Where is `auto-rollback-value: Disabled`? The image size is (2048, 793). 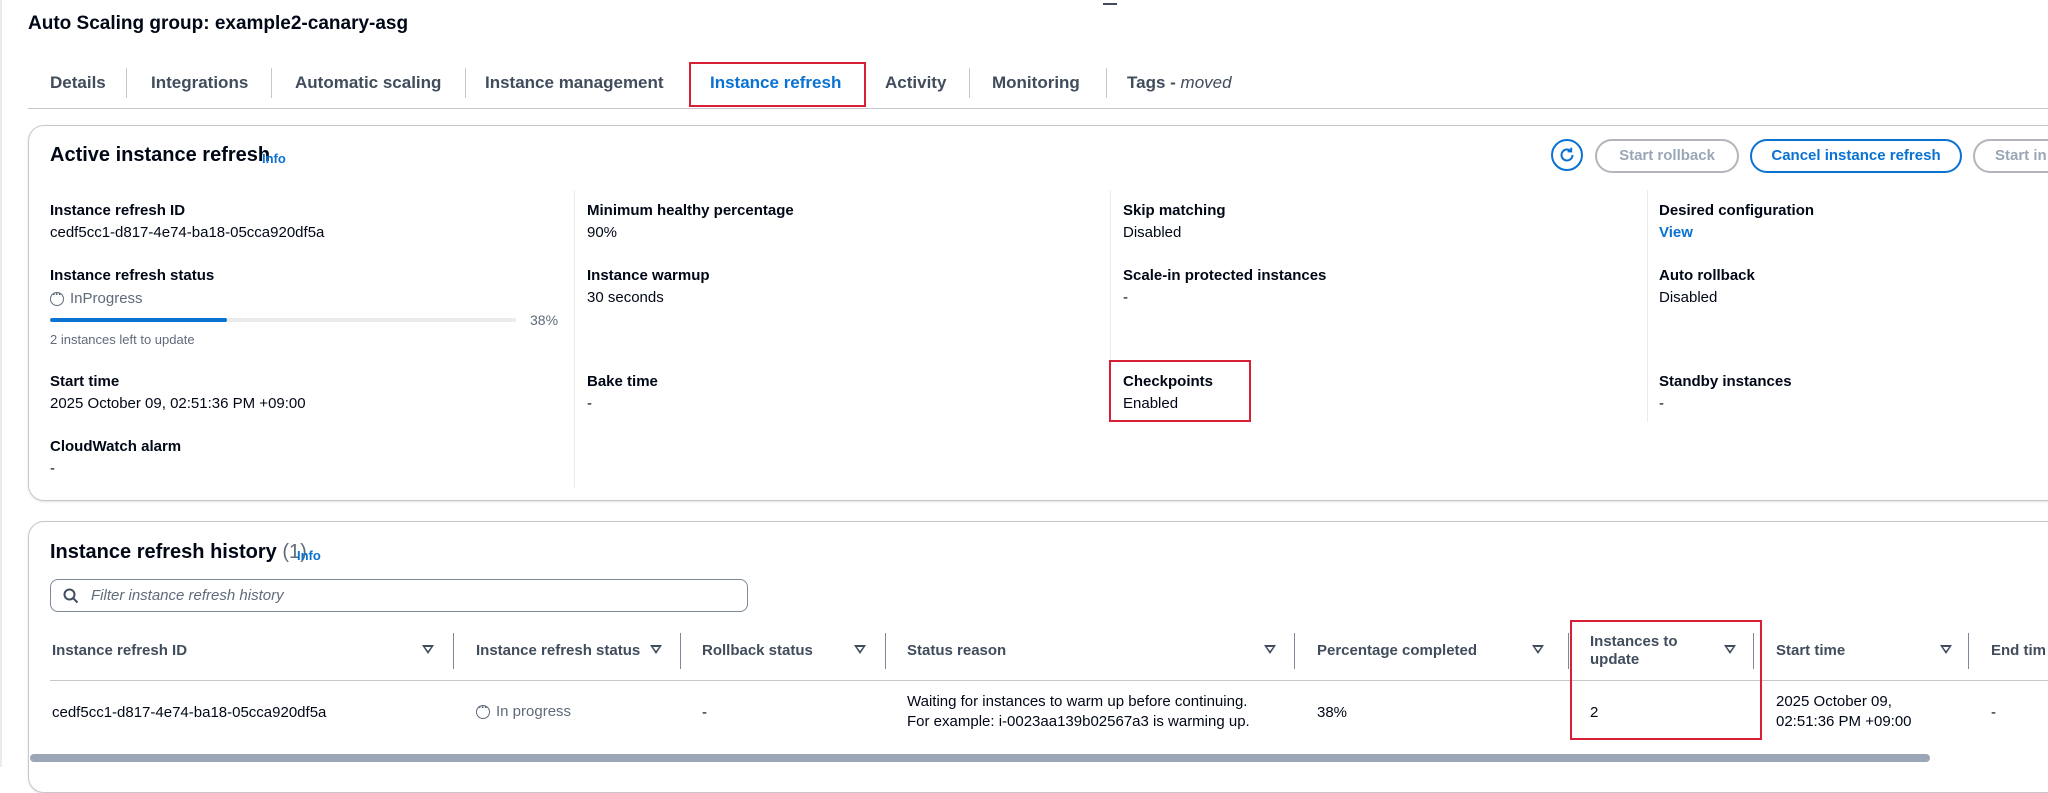 auto-rollback-value: Disabled is located at coordinates (1688, 297).